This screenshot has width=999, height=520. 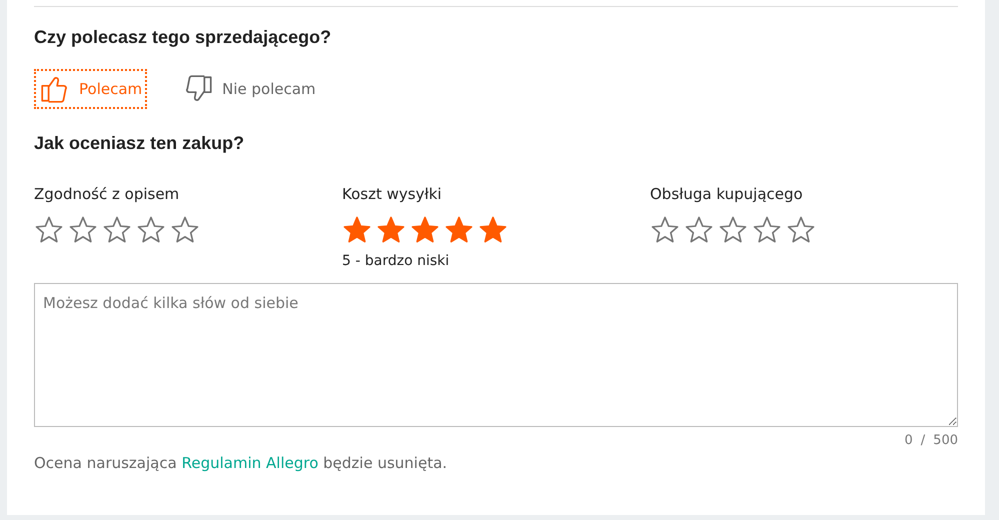 I want to click on section-heading: Jak oceniasz ten zakup?, so click(x=140, y=143).